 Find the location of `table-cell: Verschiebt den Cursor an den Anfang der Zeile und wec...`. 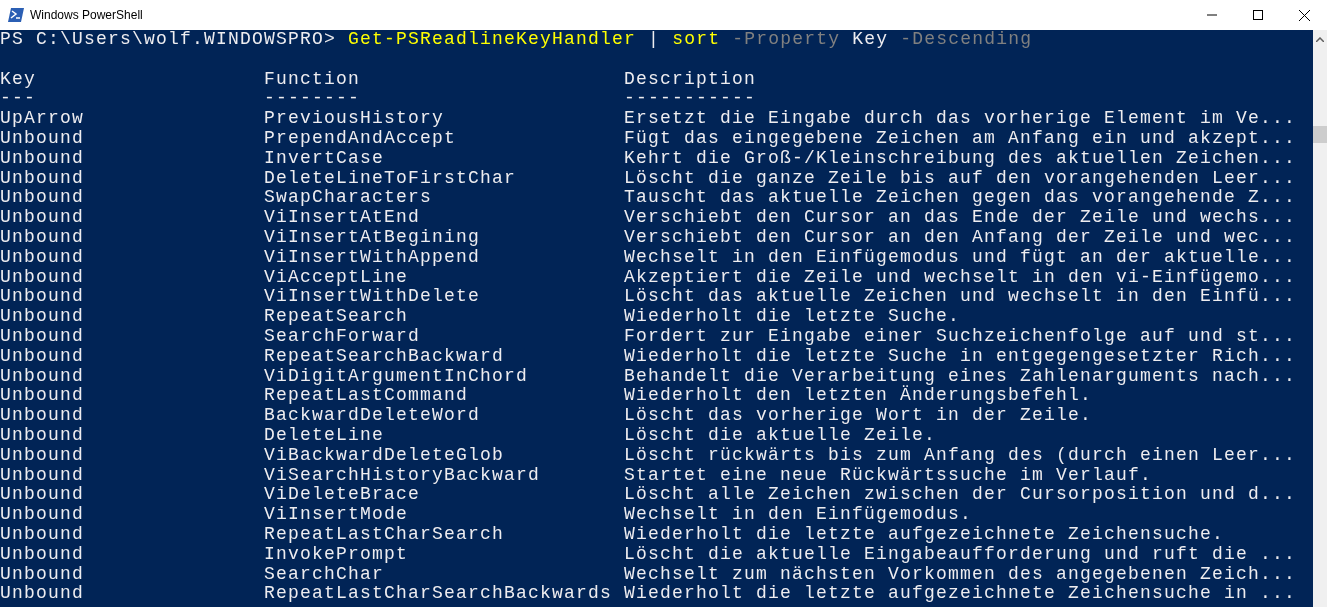

table-cell: Verschiebt den Cursor an den Anfang der Zeile und wec... is located at coordinates (960, 236).